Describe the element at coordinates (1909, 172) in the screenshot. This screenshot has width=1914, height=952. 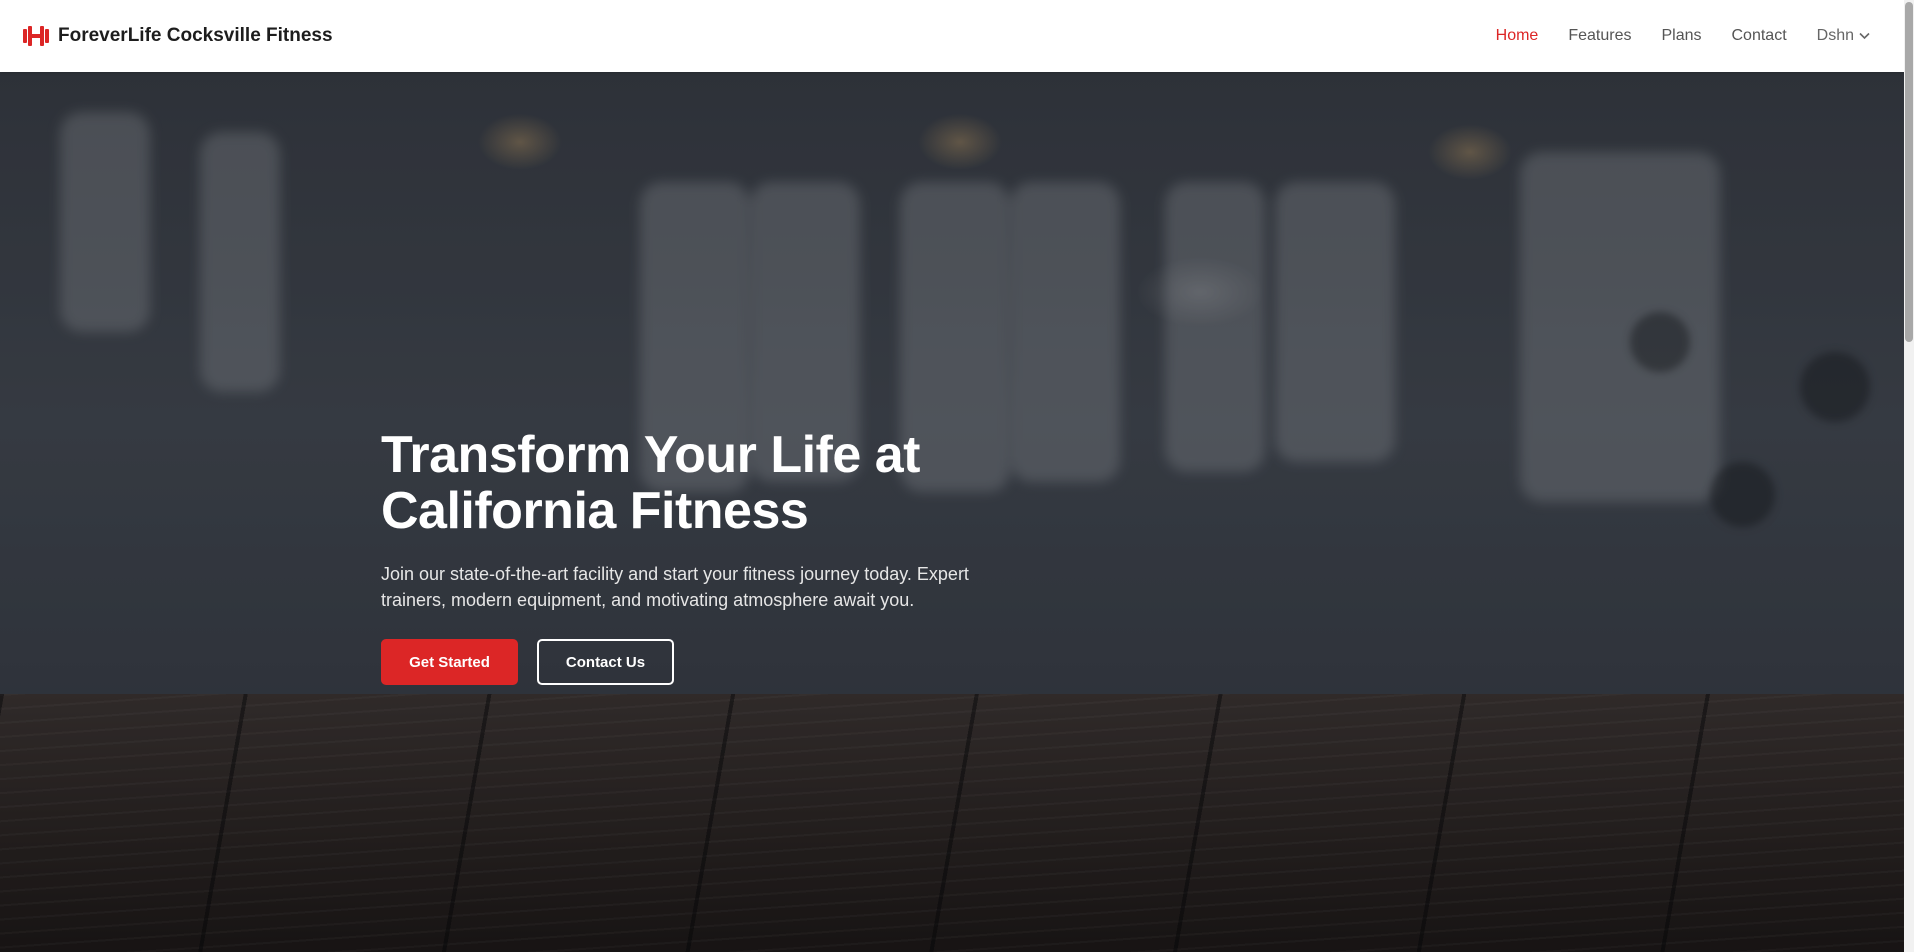
I see `scrollbar-thumb` at that location.